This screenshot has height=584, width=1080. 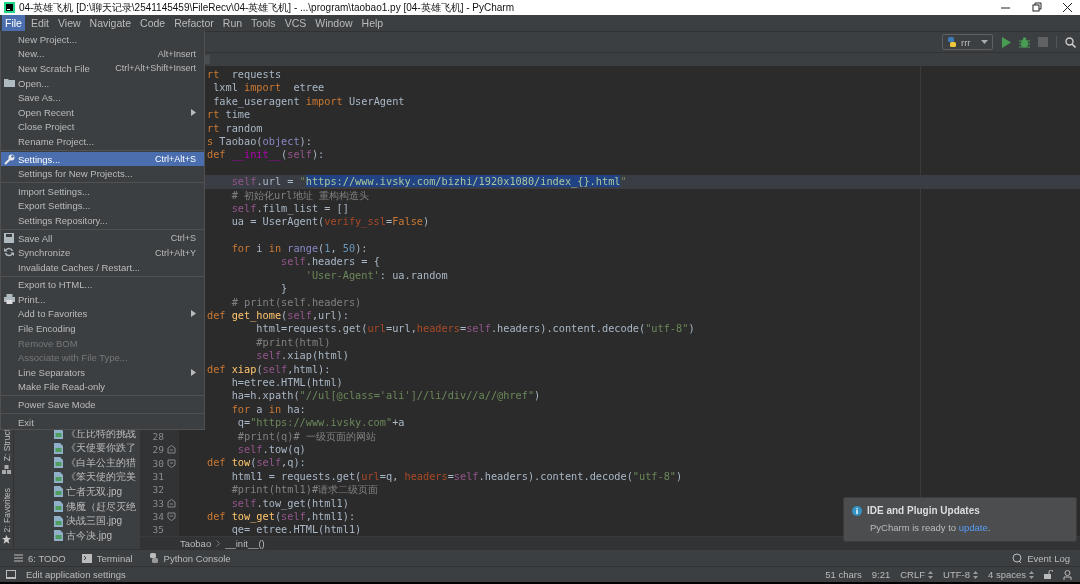 I want to click on tool-window-button: 6: TODO, so click(x=40, y=558).